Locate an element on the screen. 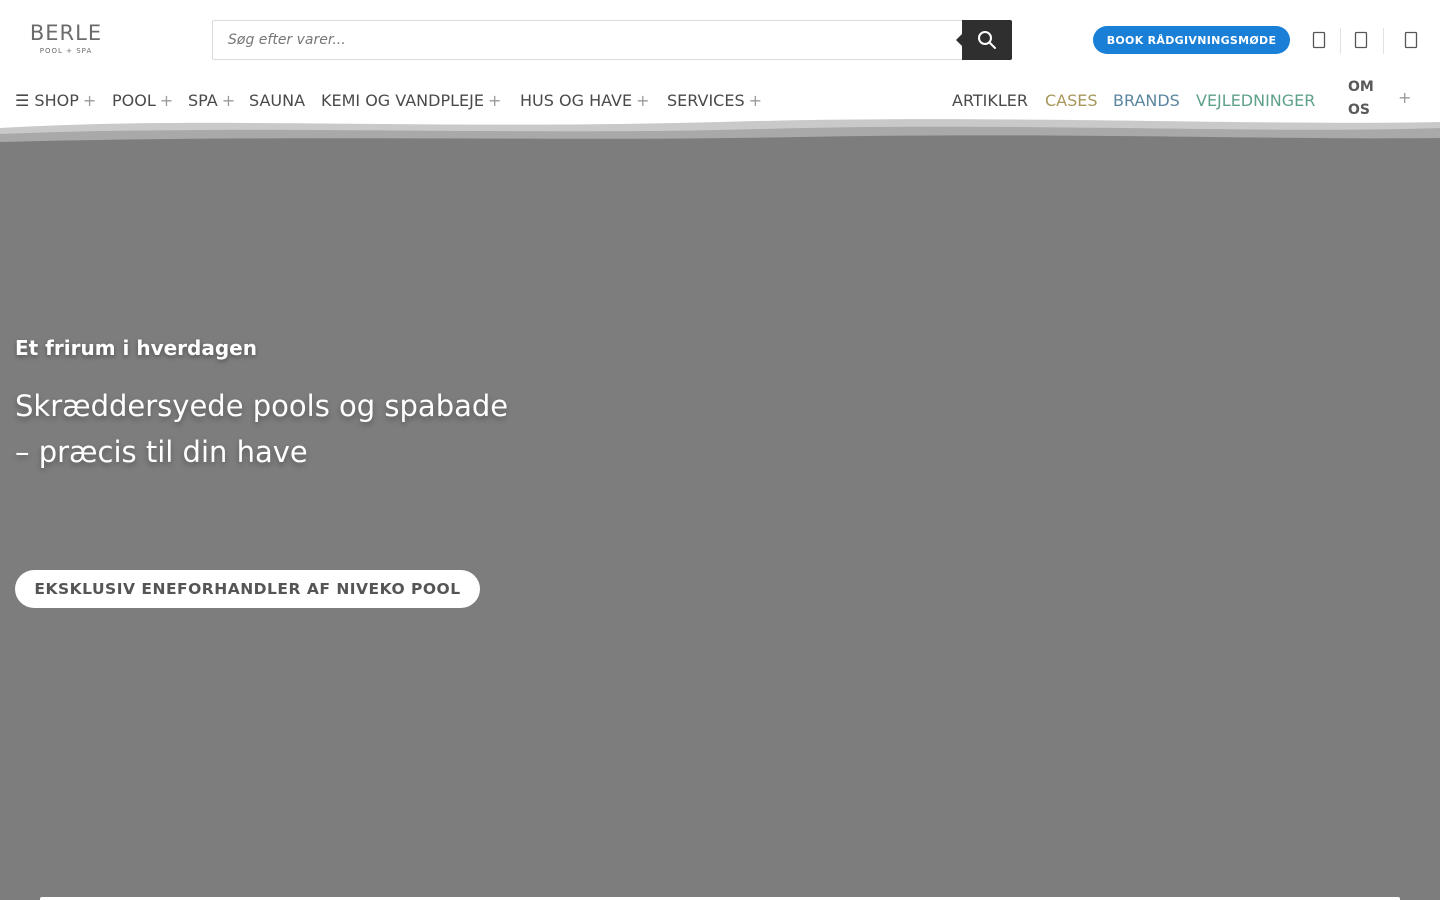 This screenshot has height=900, width=1440. nav-item-brands: BRANDS is located at coordinates (1146, 100).